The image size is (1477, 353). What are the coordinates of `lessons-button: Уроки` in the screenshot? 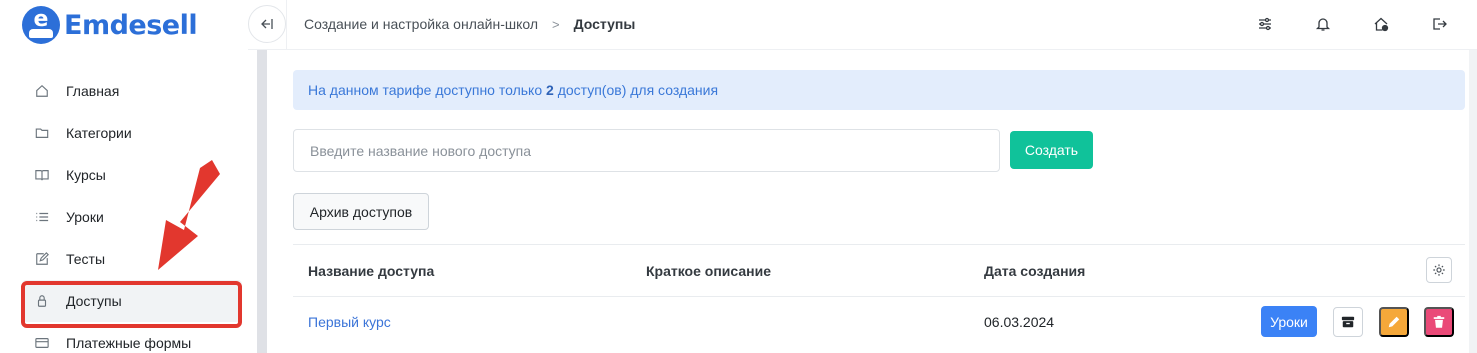 It's located at (1289, 321).